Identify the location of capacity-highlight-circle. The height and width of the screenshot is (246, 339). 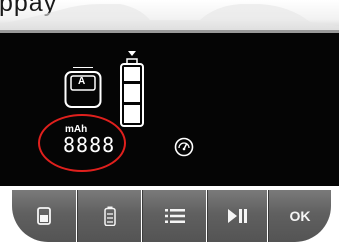
(82, 143).